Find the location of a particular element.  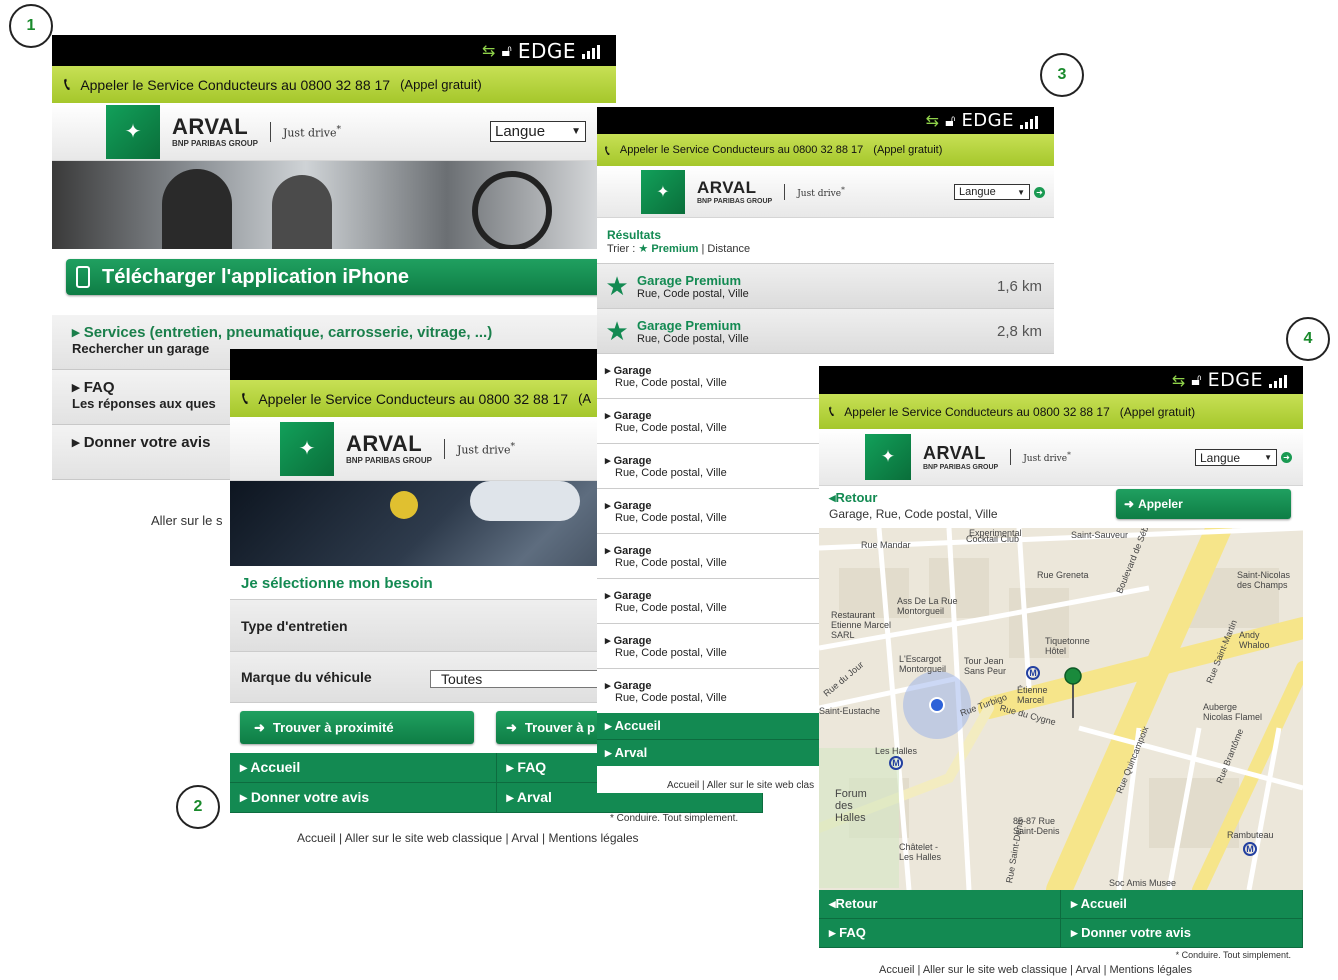

vehicle-brand-select: Toutes is located at coordinates (515, 679).